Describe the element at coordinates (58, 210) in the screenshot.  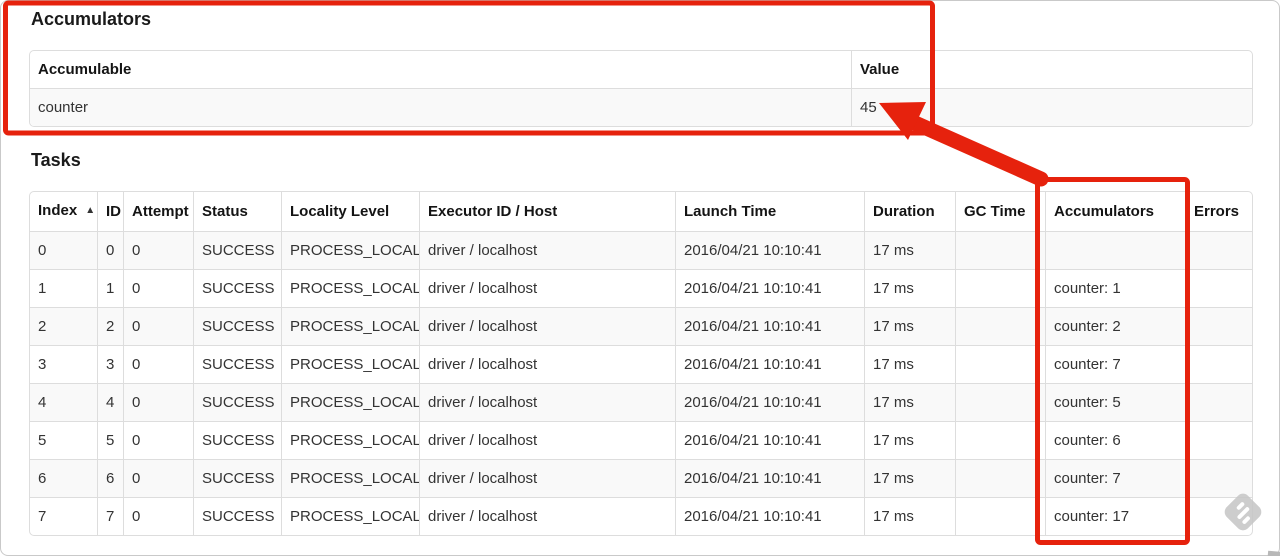
I see `column-header-label: Index` at that location.